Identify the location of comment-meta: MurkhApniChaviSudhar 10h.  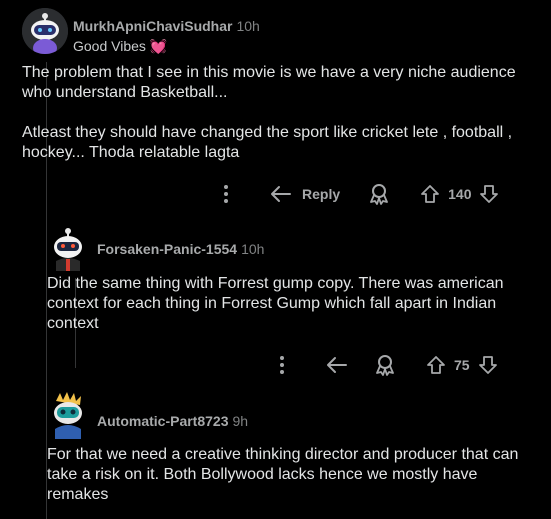
(166, 26).